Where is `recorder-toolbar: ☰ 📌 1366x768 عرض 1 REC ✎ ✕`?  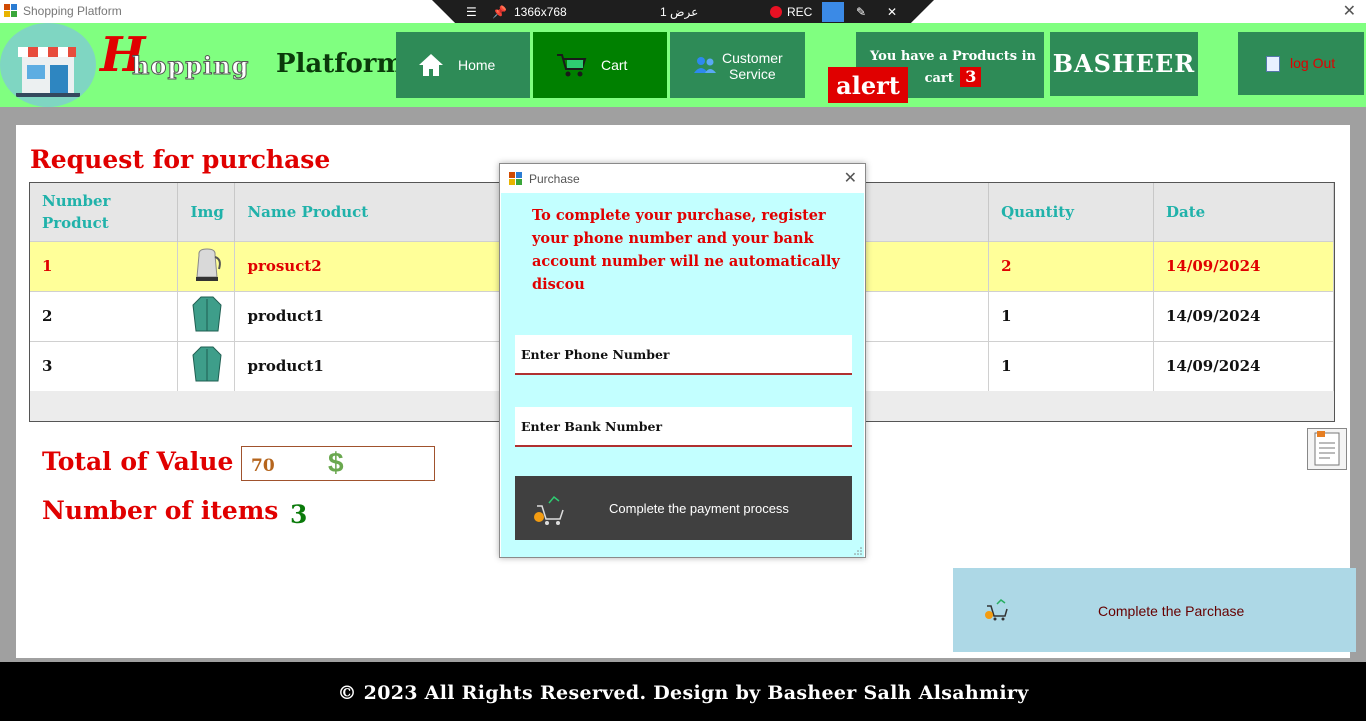 recorder-toolbar: ☰ 📌 1366x768 عرض 1 REC ✎ ✕ is located at coordinates (683, 12).